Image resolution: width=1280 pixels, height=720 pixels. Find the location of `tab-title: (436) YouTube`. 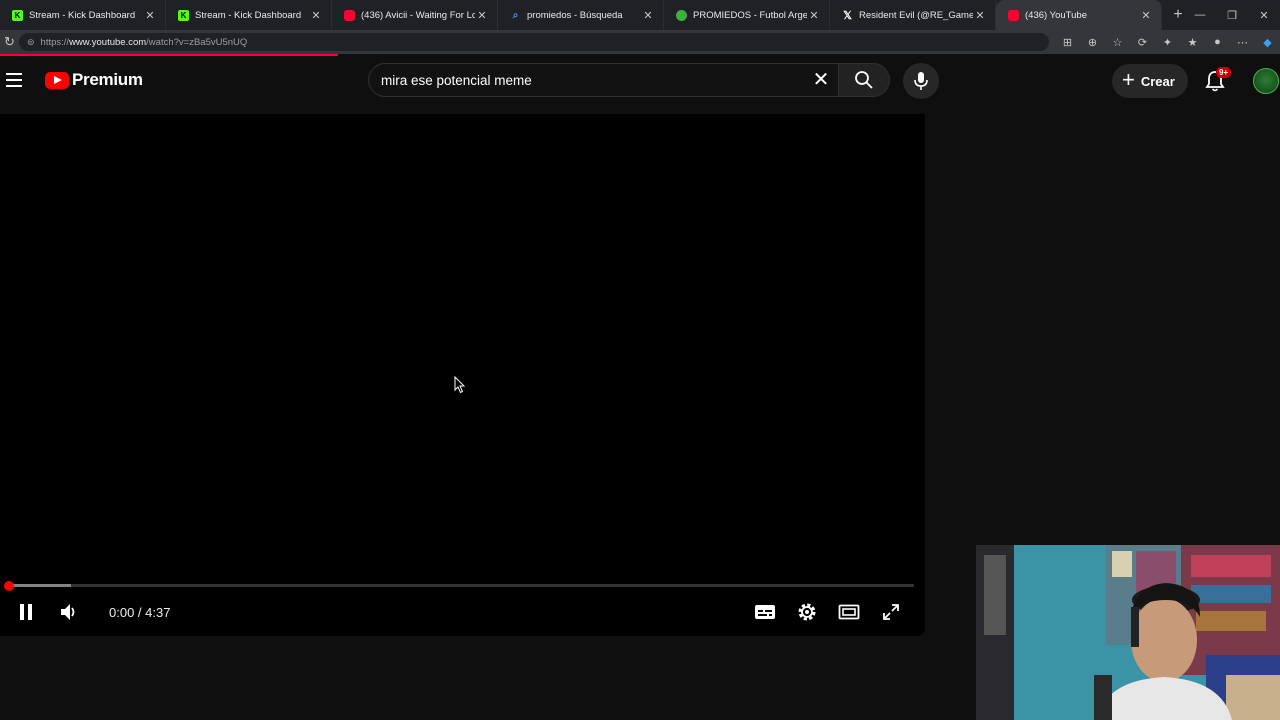

tab-title: (436) YouTube is located at coordinates (1056, 15).